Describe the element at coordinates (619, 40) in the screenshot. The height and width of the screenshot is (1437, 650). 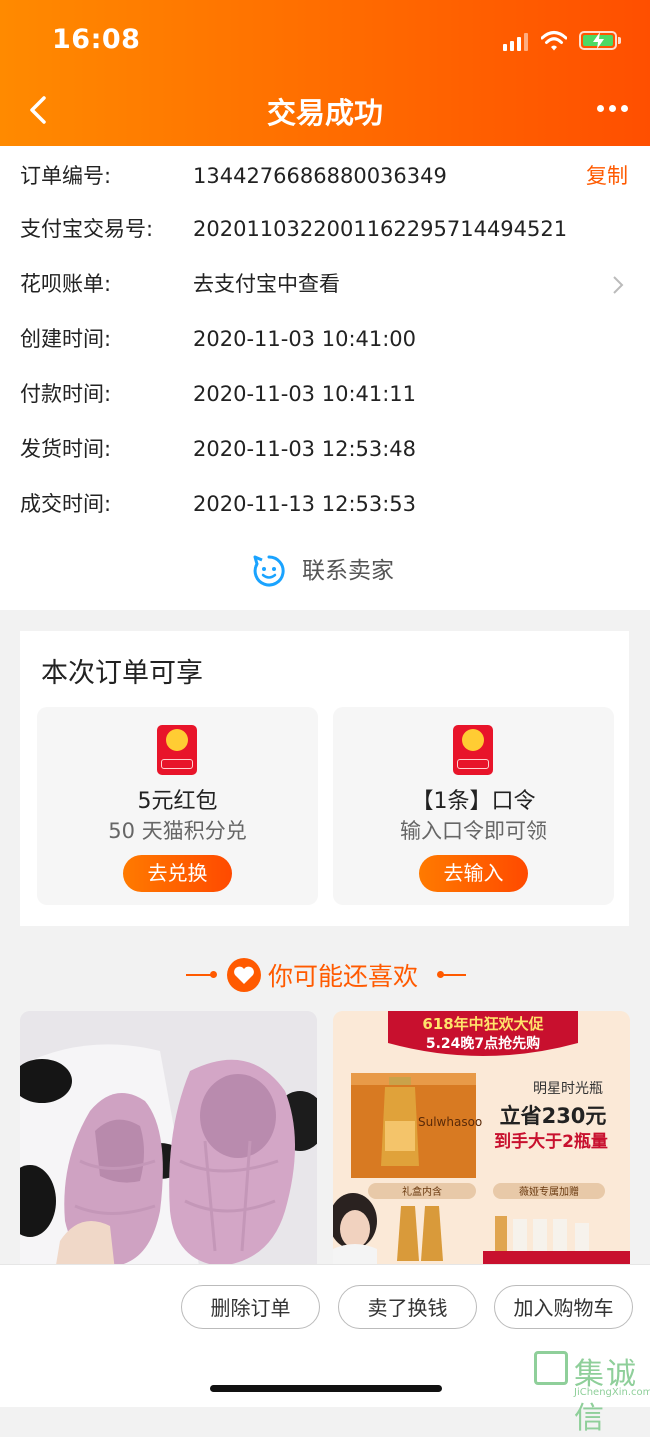
I see `battery-tip` at that location.